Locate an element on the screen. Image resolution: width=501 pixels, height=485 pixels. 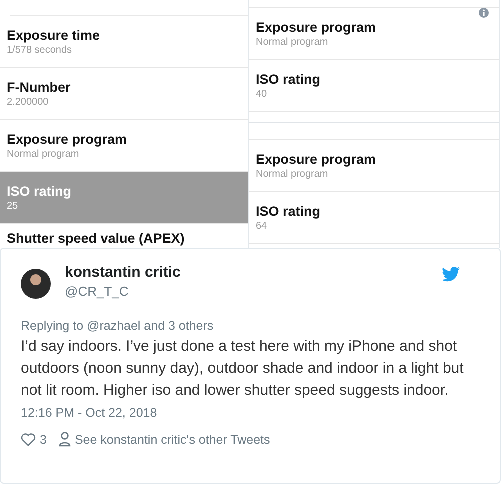
setting-row: F-Number 2.200000 is located at coordinates (124, 94).